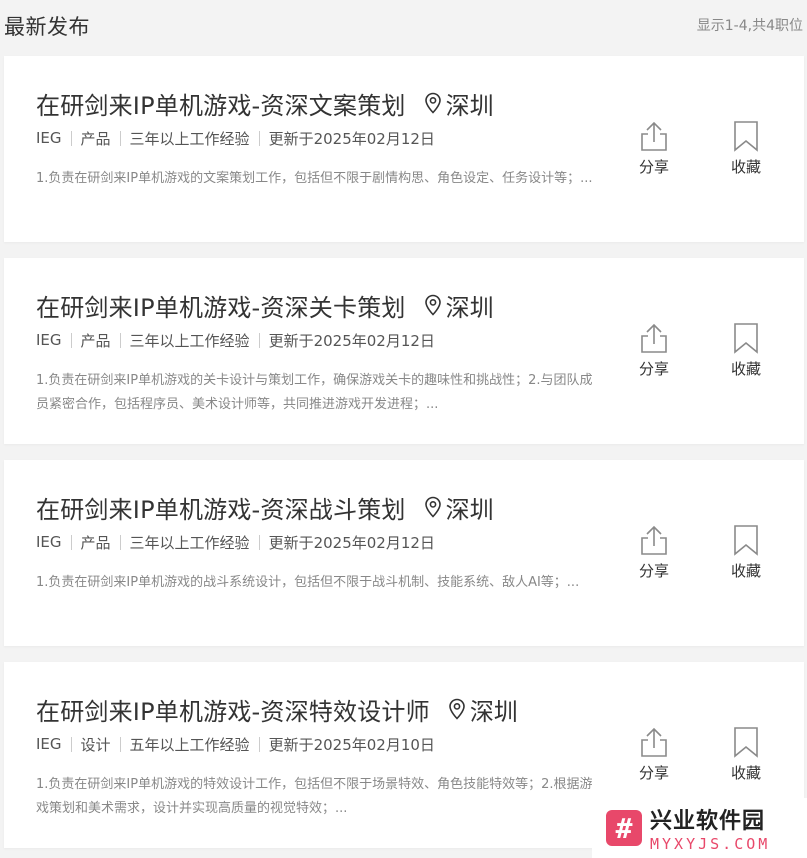 This screenshot has width=807, height=858. Describe the element at coordinates (708, 821) in the screenshot. I see `watermark-name: 兴业软件园` at that location.